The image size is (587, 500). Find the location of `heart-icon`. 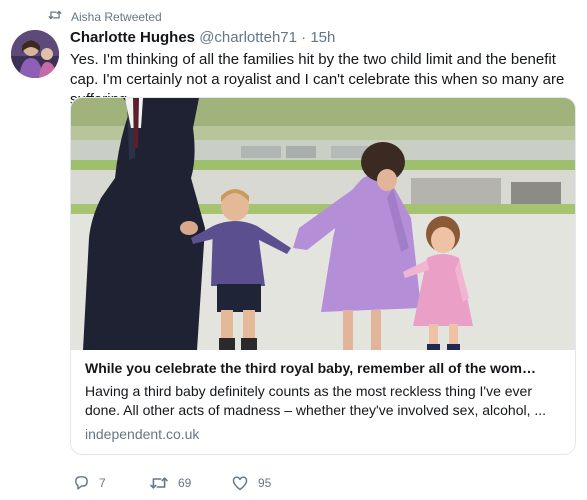

heart-icon is located at coordinates (240, 483).